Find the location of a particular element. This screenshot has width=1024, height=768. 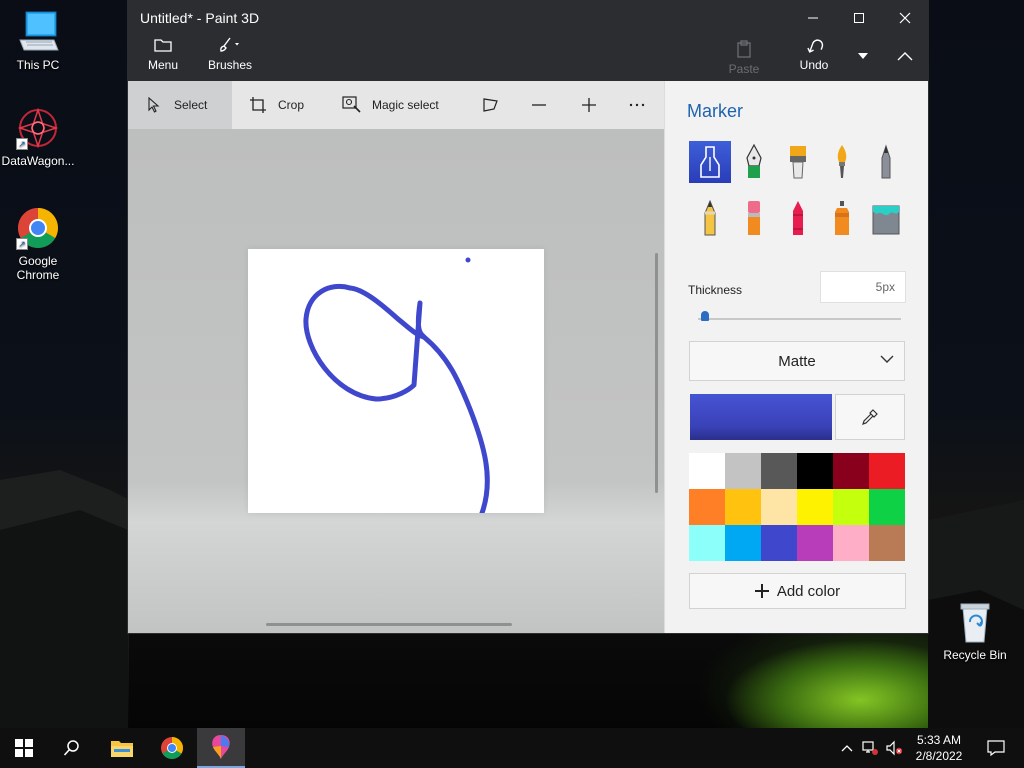

magic-select-tool: Magic select is located at coordinates (387, 105).